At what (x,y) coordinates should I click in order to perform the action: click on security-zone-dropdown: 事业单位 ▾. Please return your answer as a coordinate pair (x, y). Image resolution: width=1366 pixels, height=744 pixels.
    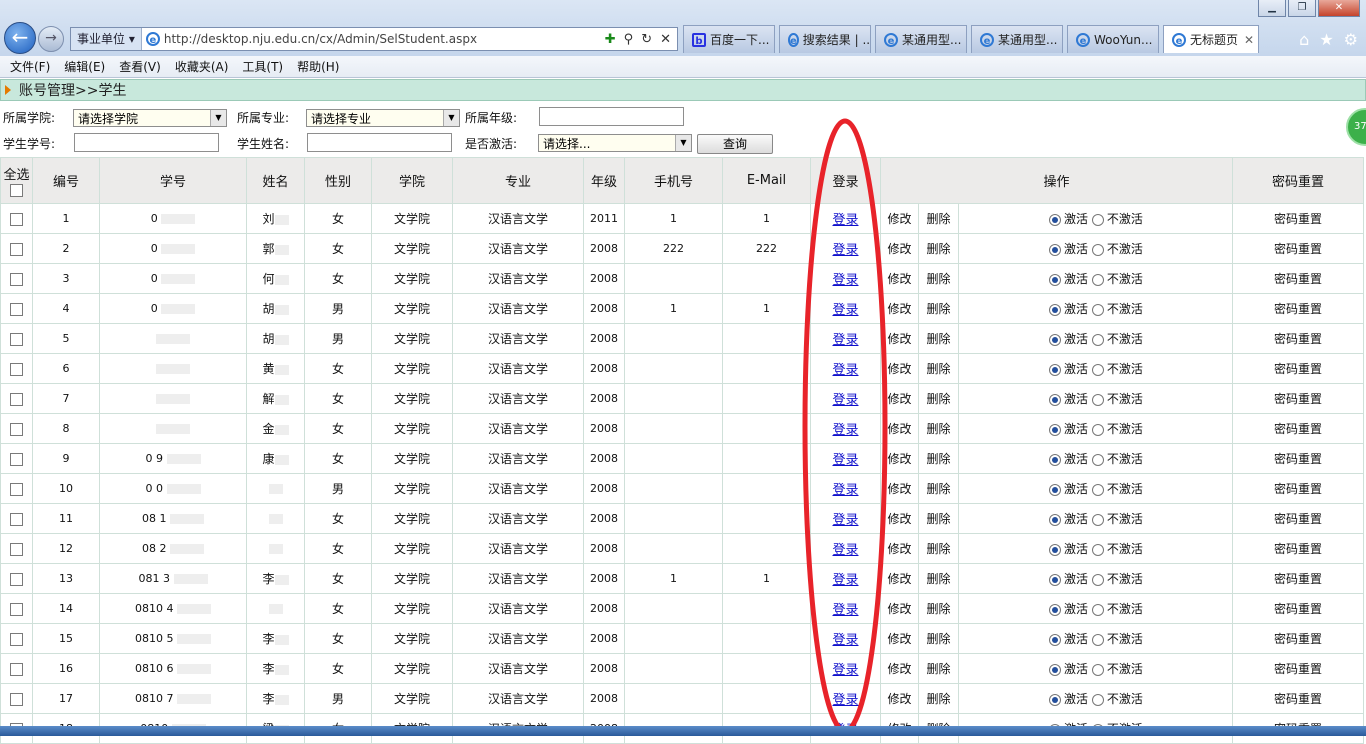
    Looking at the image, I should click on (106, 39).